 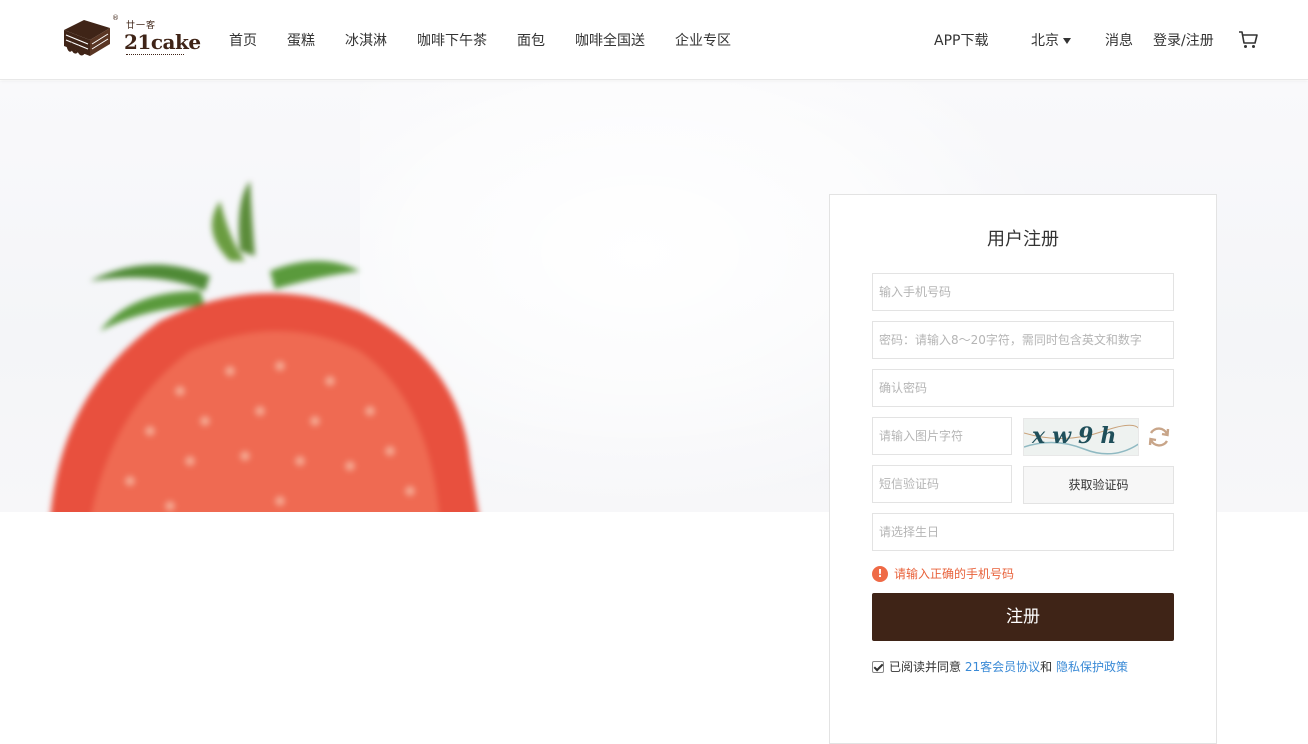 I want to click on brand-logo: ® 廿一客 21cake, so click(x=131, y=39).